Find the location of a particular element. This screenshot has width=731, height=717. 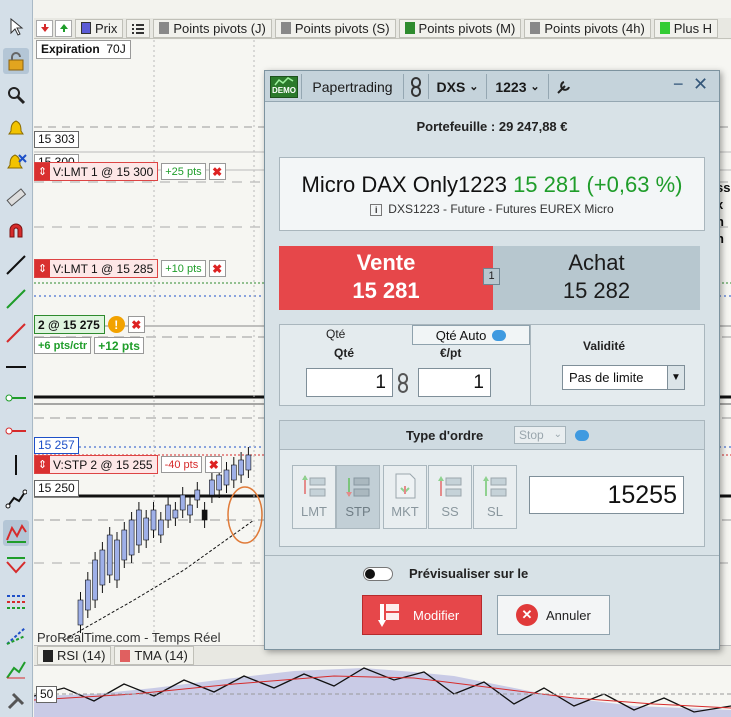

price-level-15303: 15 303 is located at coordinates (56, 139).